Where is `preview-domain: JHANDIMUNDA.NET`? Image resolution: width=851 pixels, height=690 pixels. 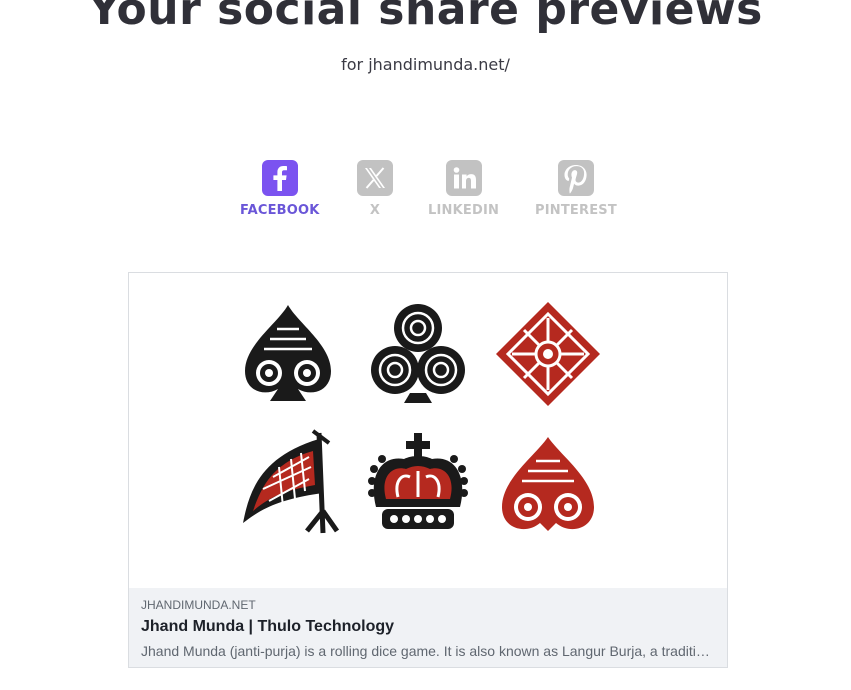
preview-domain: JHANDIMUNDA.NET is located at coordinates (198, 605).